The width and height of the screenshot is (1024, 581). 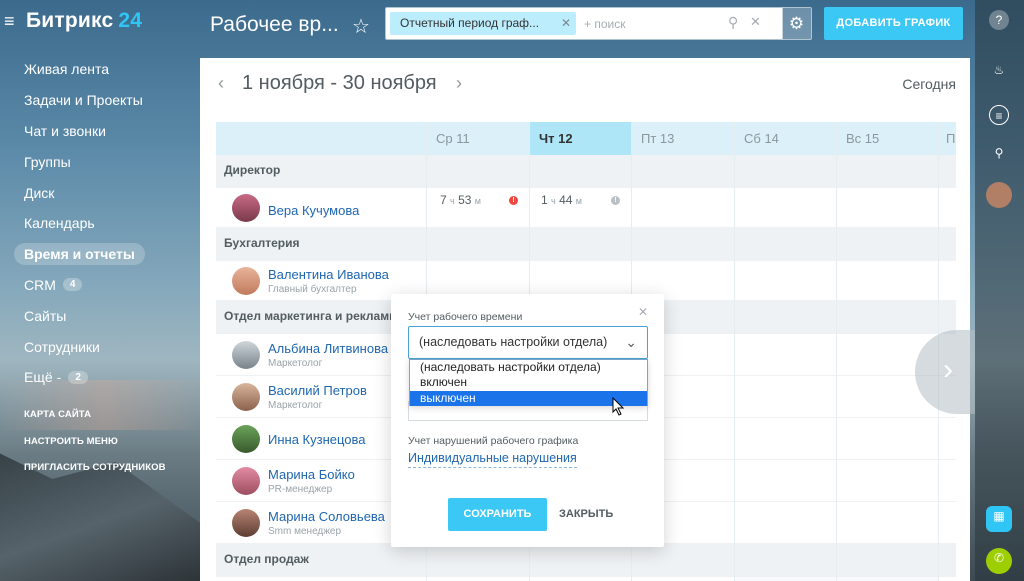 I want to click on search-icon-right: ⚲, so click(x=999, y=153).